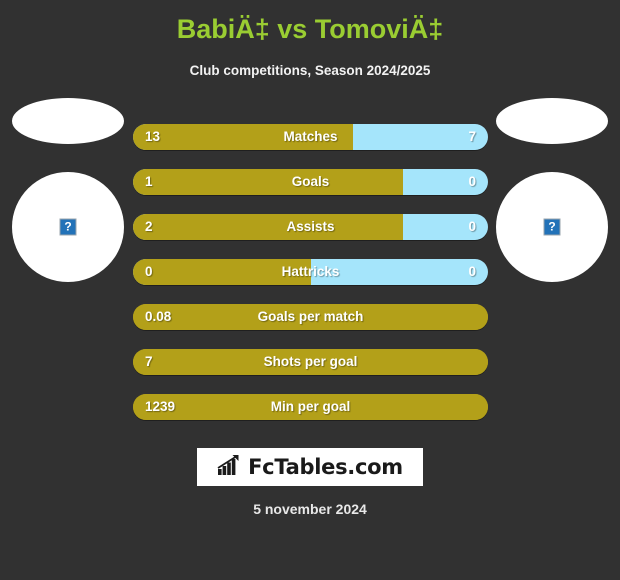  I want to click on stat-label: Assists, so click(310, 226).